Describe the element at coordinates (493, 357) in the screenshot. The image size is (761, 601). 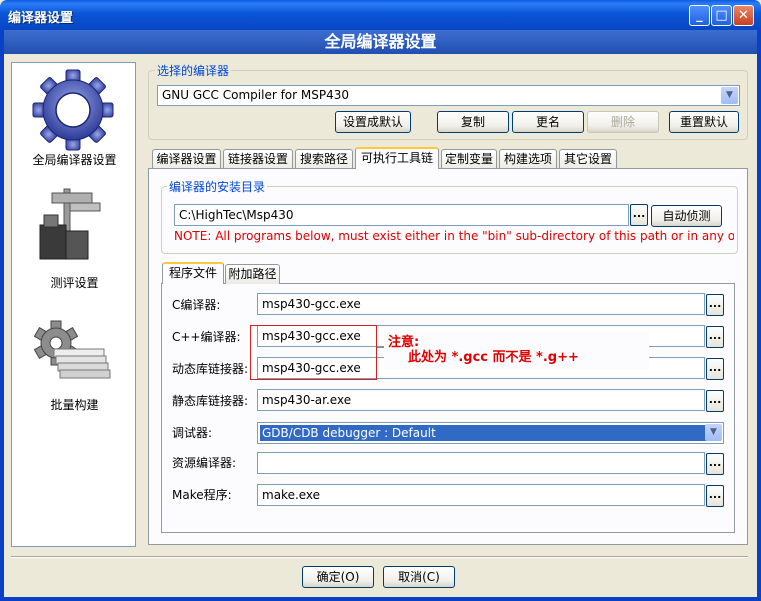
I see `annotation-text: 此处为 *.gcc 而不是 *.g++` at that location.